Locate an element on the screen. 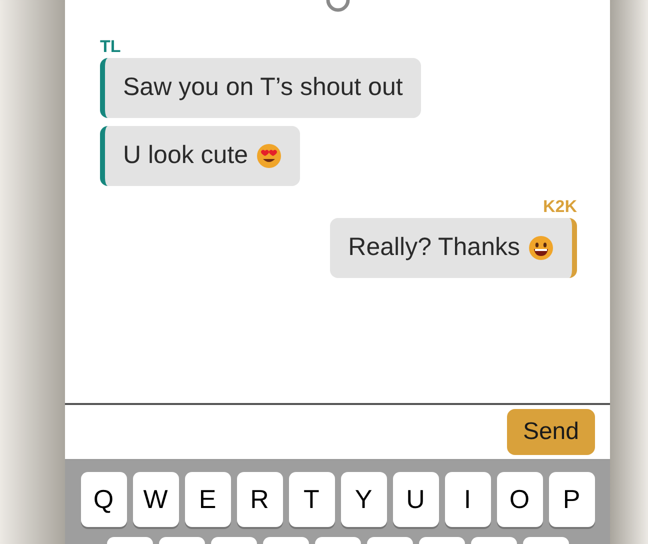 The width and height of the screenshot is (648, 544). message-text: Saw you on T’s shout out is located at coordinates (263, 88).